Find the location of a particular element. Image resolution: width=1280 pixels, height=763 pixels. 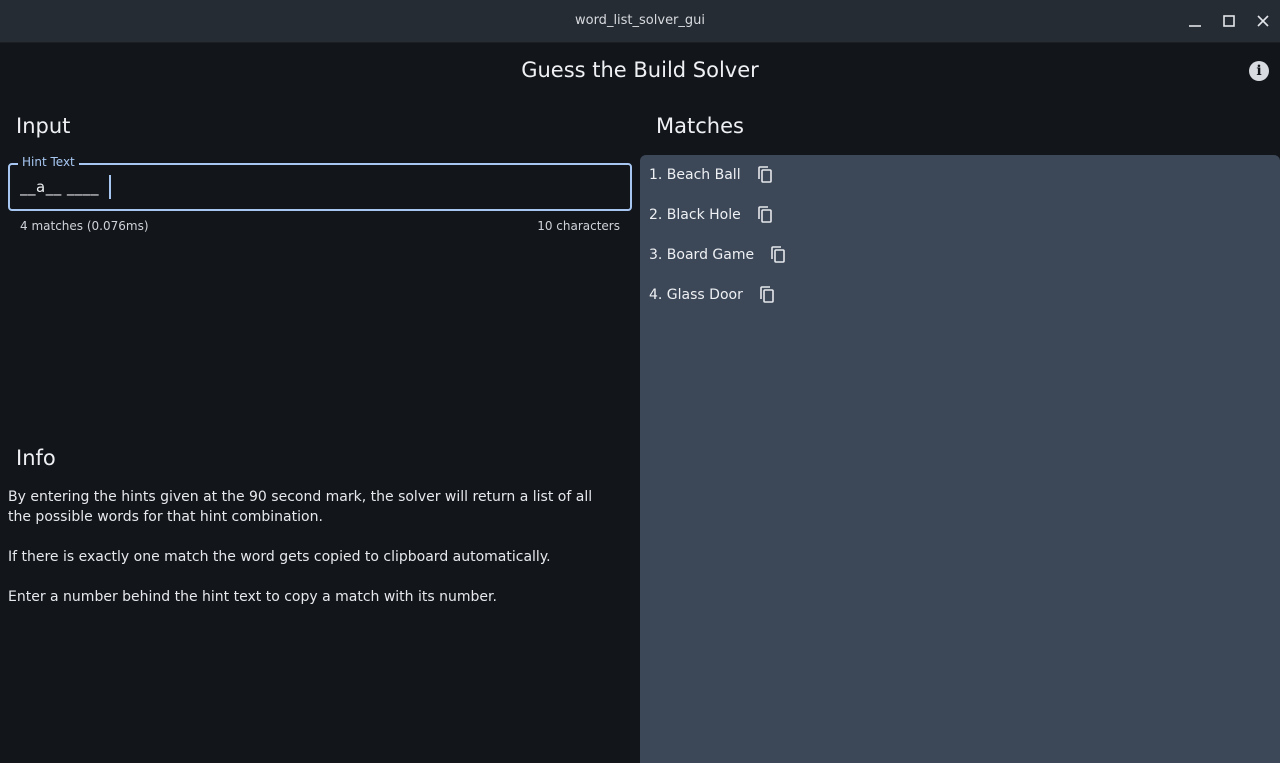

hint-text-label: Hint Text is located at coordinates (48, 162).